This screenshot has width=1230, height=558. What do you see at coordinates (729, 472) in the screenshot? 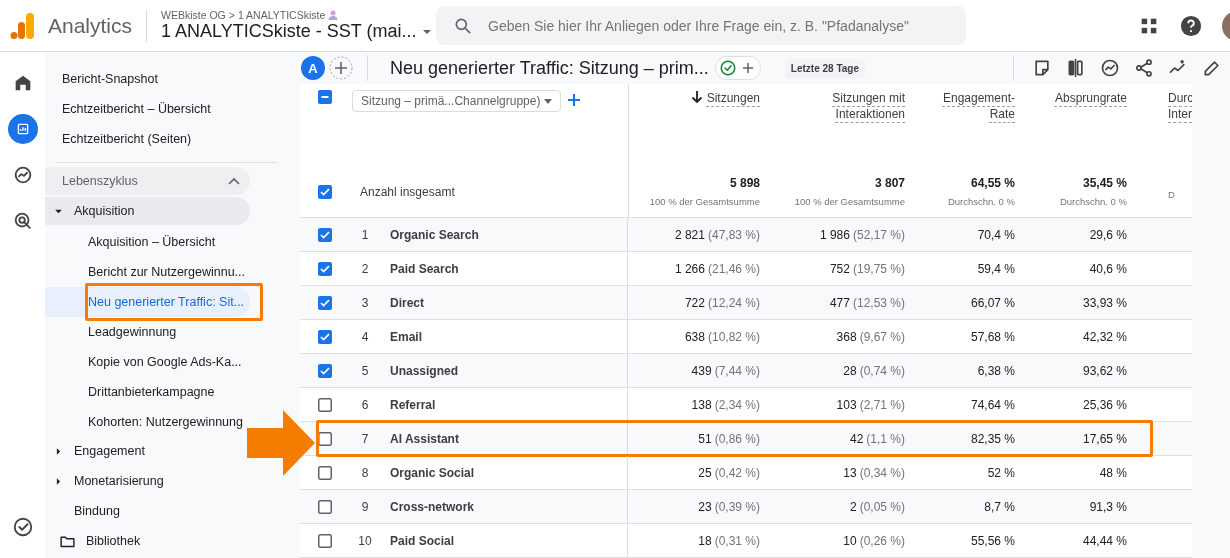
I see `table-cell: 25 (0,42 %)` at bounding box center [729, 472].